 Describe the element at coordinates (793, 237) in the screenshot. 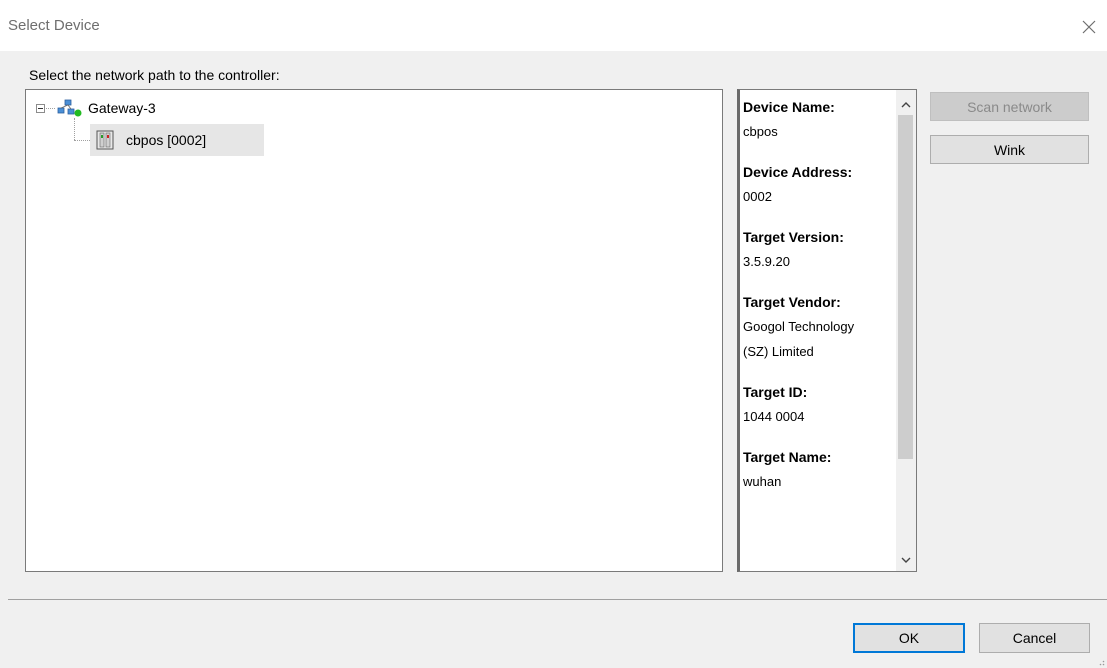

I see `device-info-label: Target Version:` at that location.